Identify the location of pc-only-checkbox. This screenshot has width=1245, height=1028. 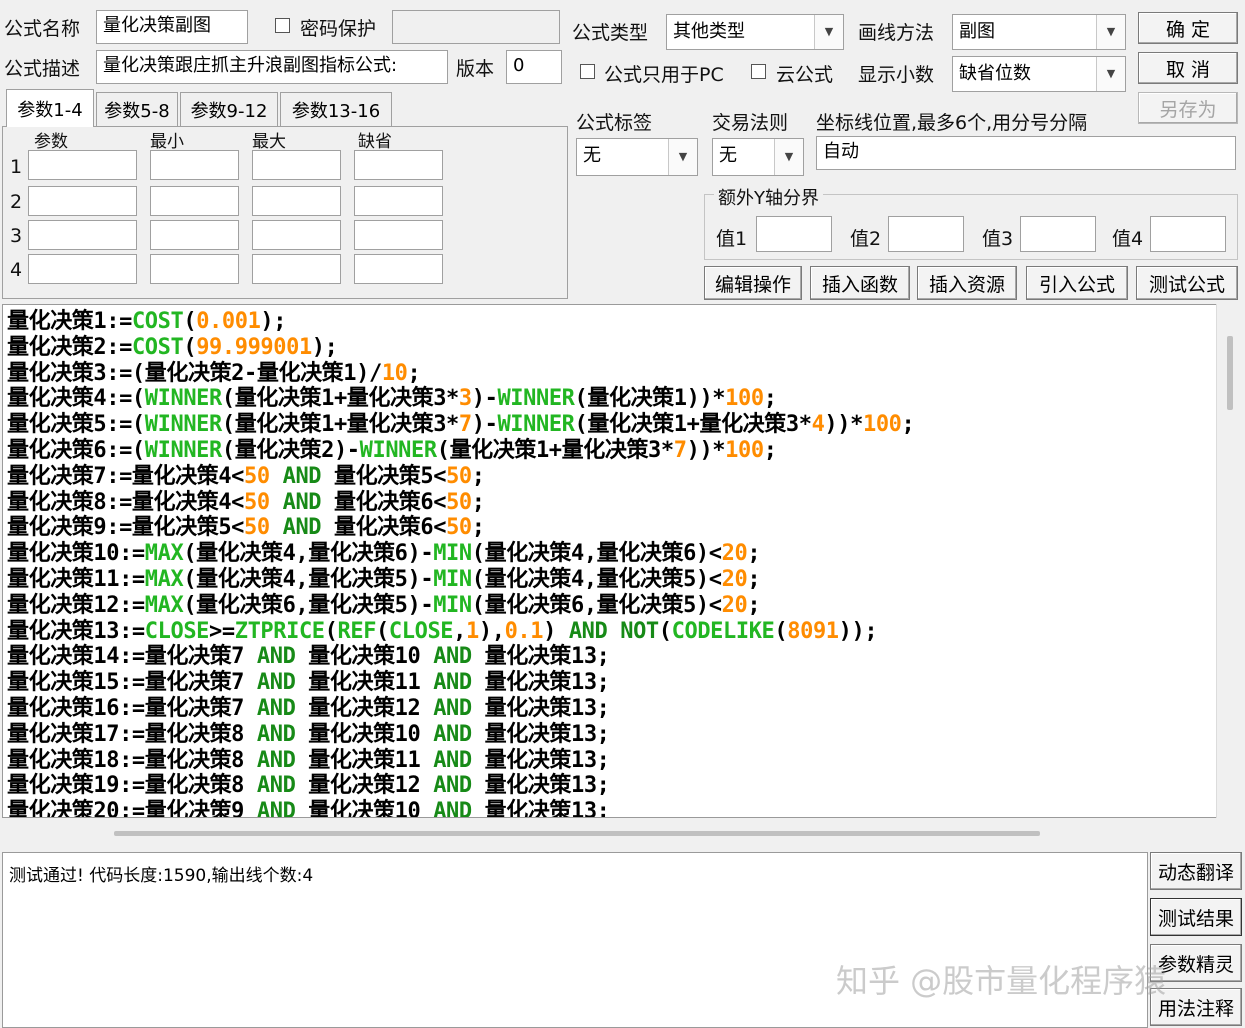
(587, 71).